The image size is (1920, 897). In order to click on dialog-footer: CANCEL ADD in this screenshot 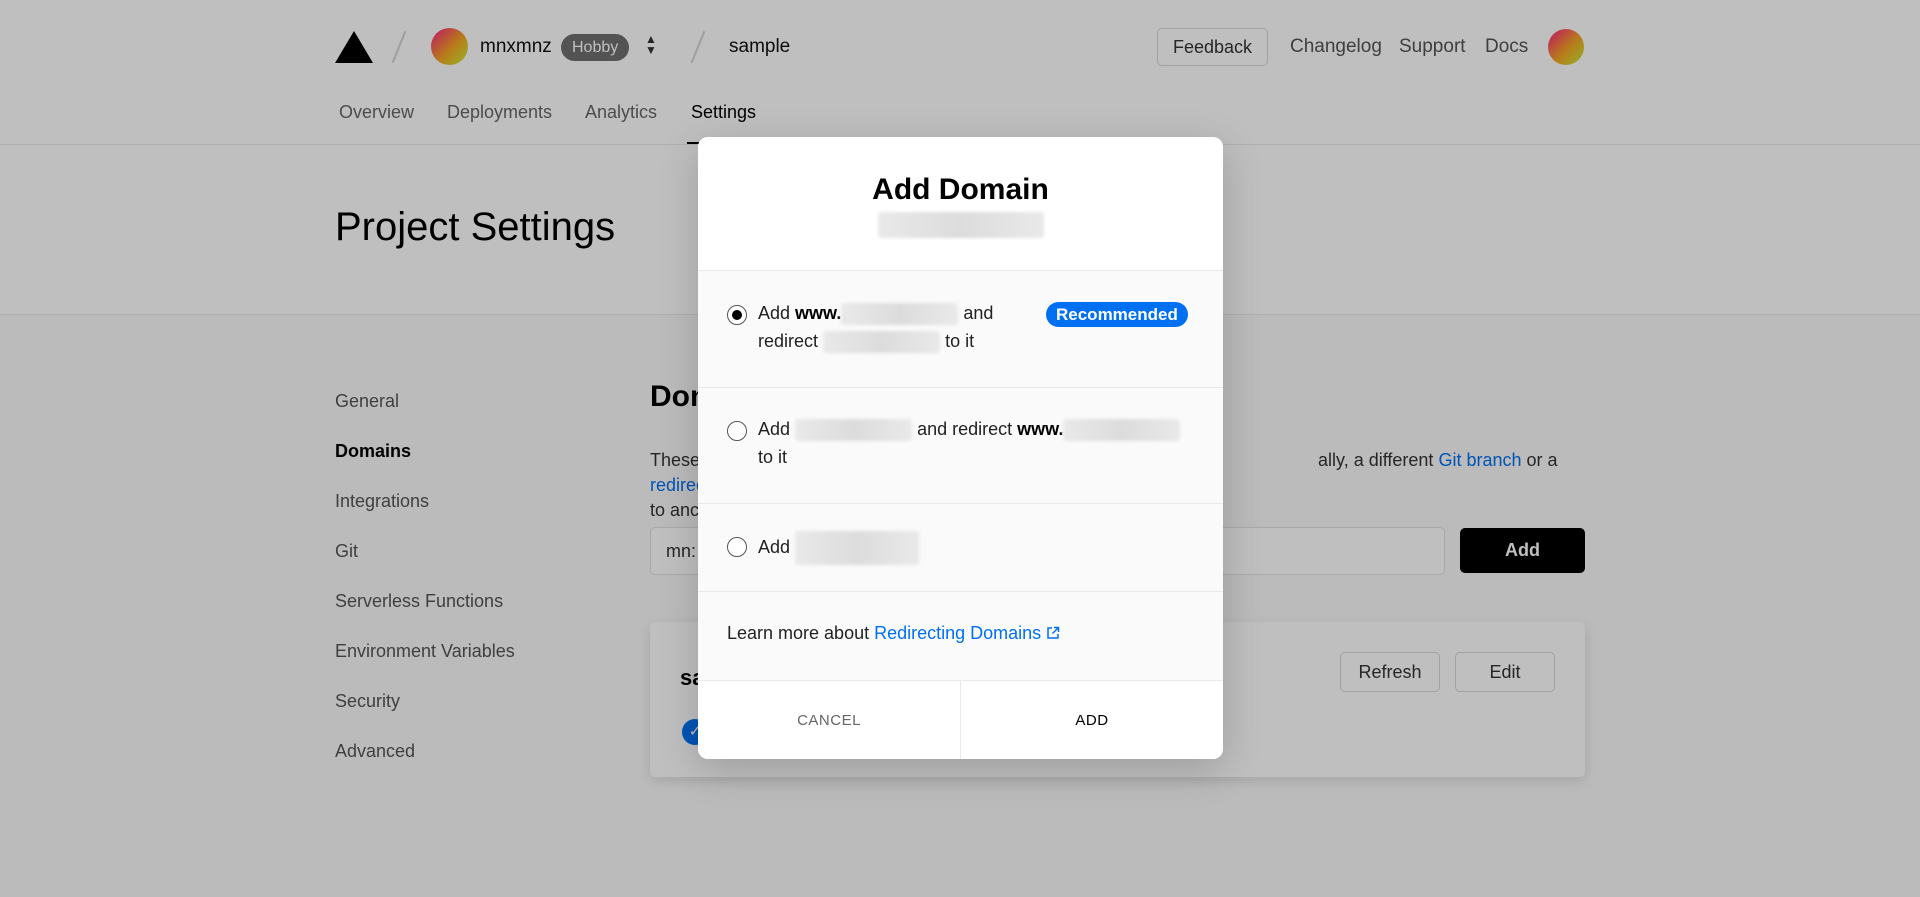, I will do `click(960, 719)`.